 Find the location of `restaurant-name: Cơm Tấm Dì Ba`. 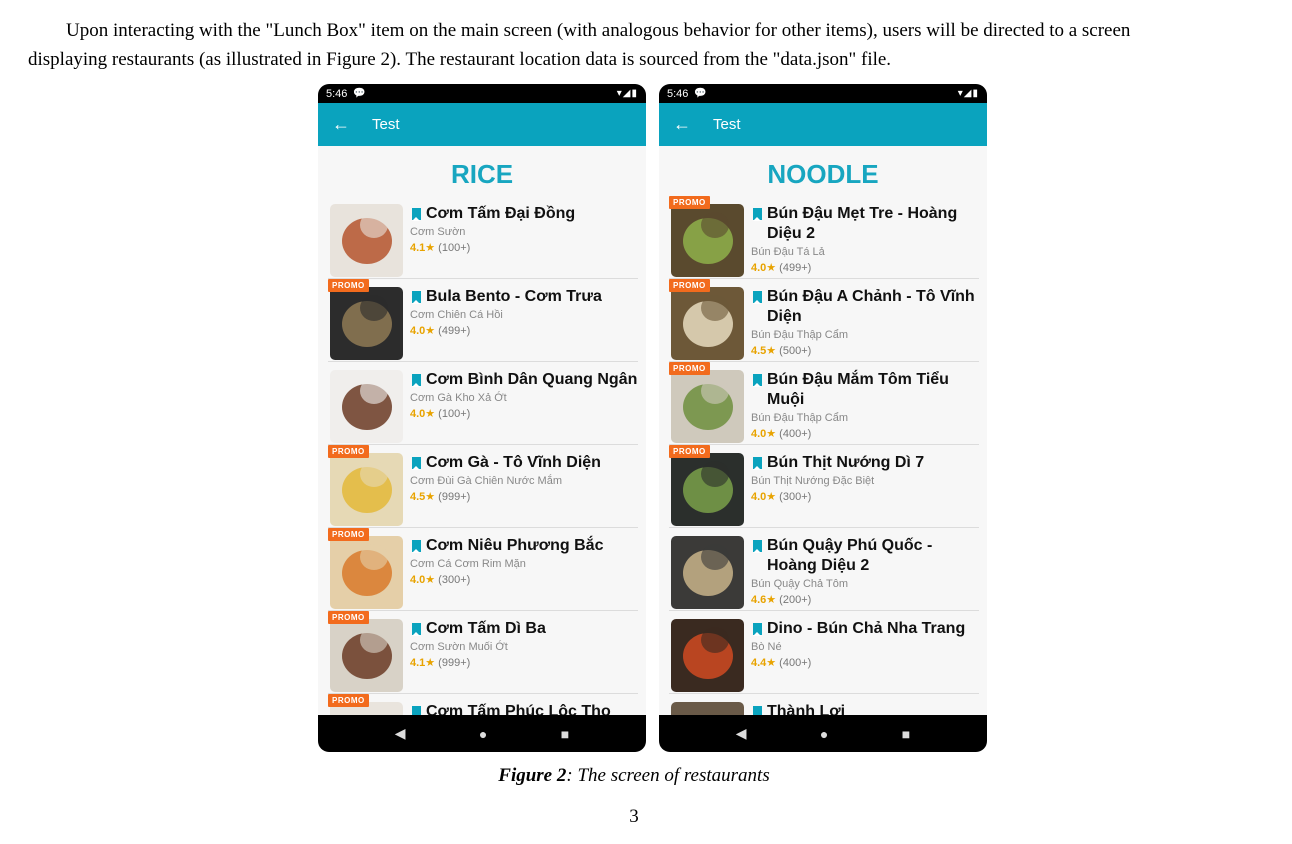

restaurant-name: Cơm Tấm Dì Ba is located at coordinates (524, 629).